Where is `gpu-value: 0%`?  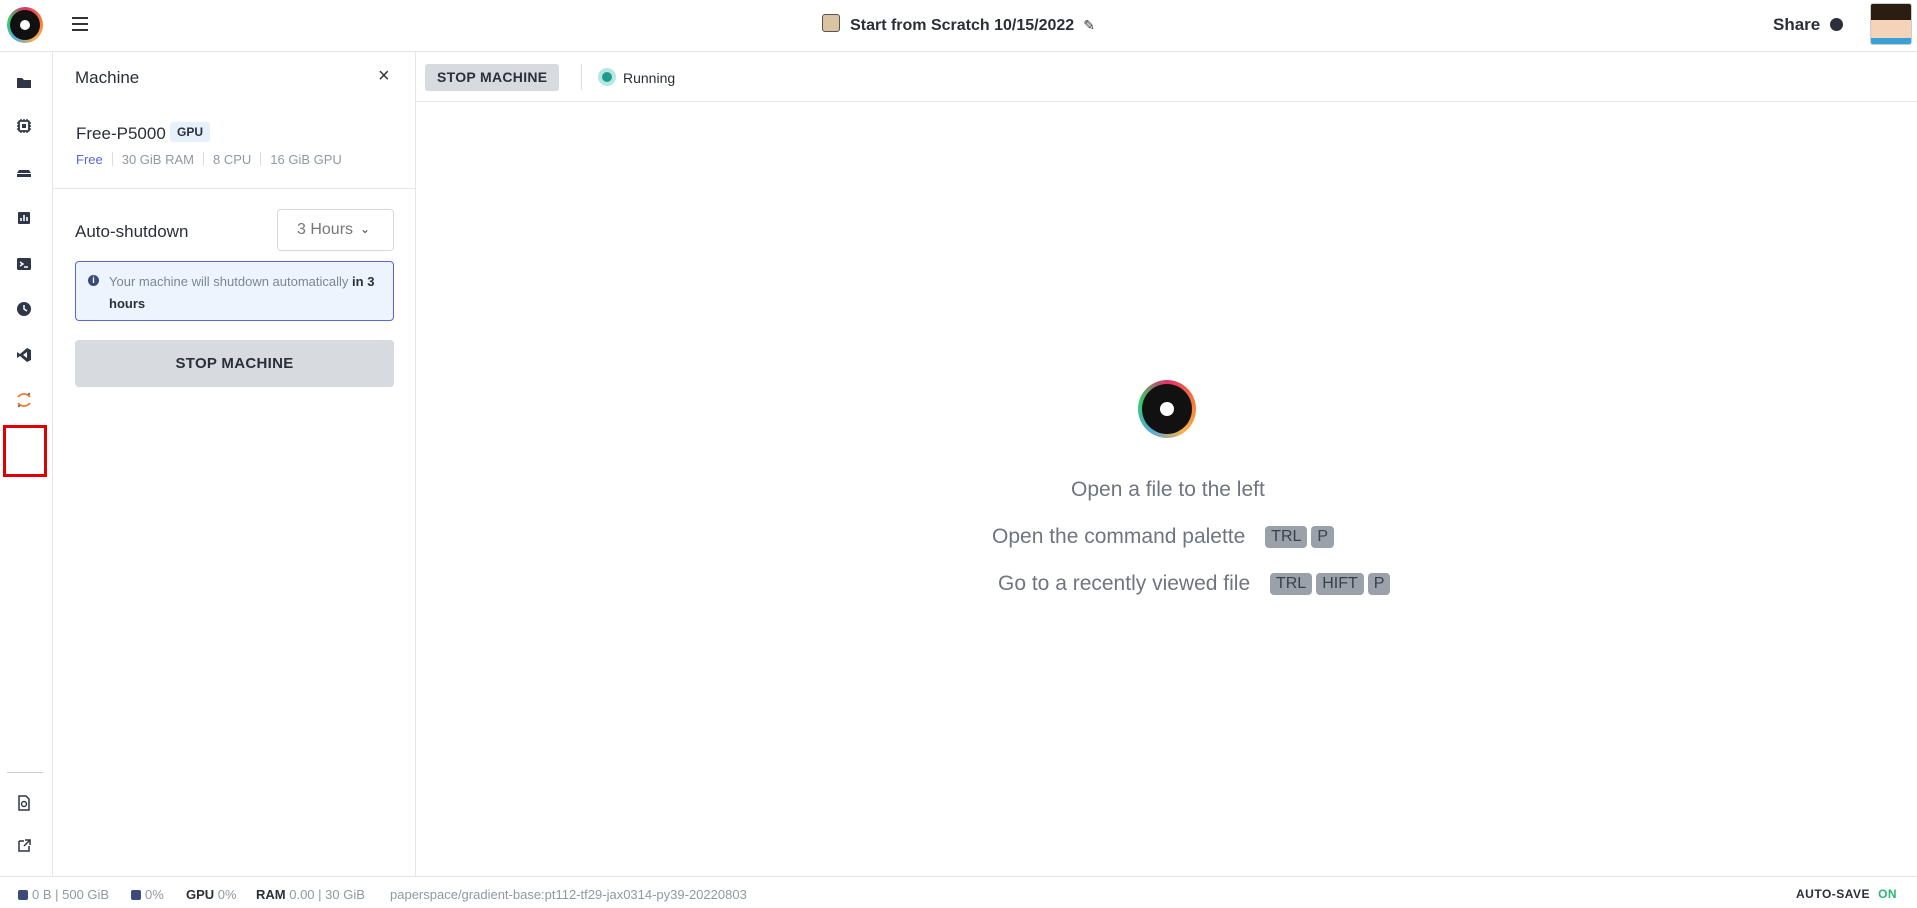
gpu-value: 0% is located at coordinates (227, 894).